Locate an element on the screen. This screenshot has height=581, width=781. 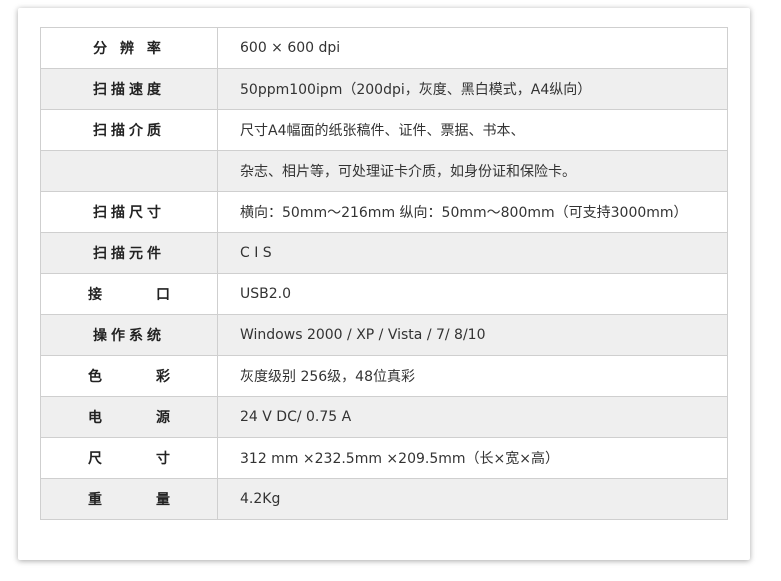
spec-row: 接口 USB2.0 is located at coordinates (384, 294).